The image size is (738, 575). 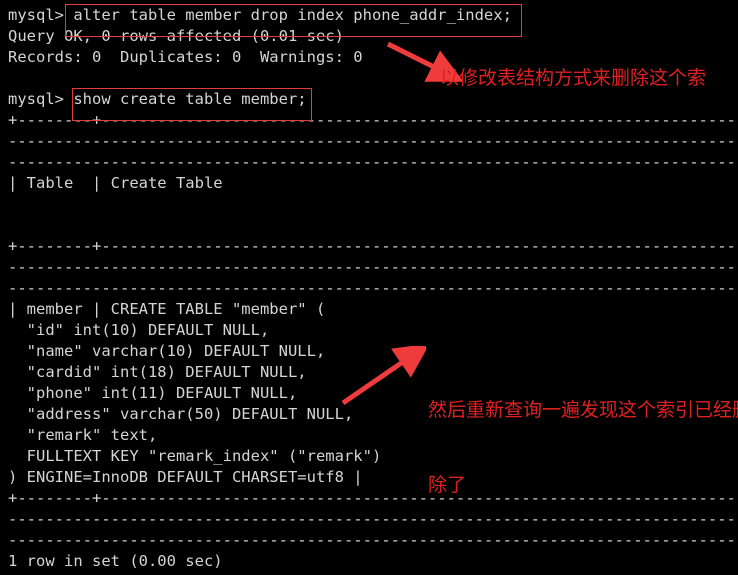 What do you see at coordinates (115, 183) in the screenshot?
I see `terminal-line-table-header: | Table | Create Table` at bounding box center [115, 183].